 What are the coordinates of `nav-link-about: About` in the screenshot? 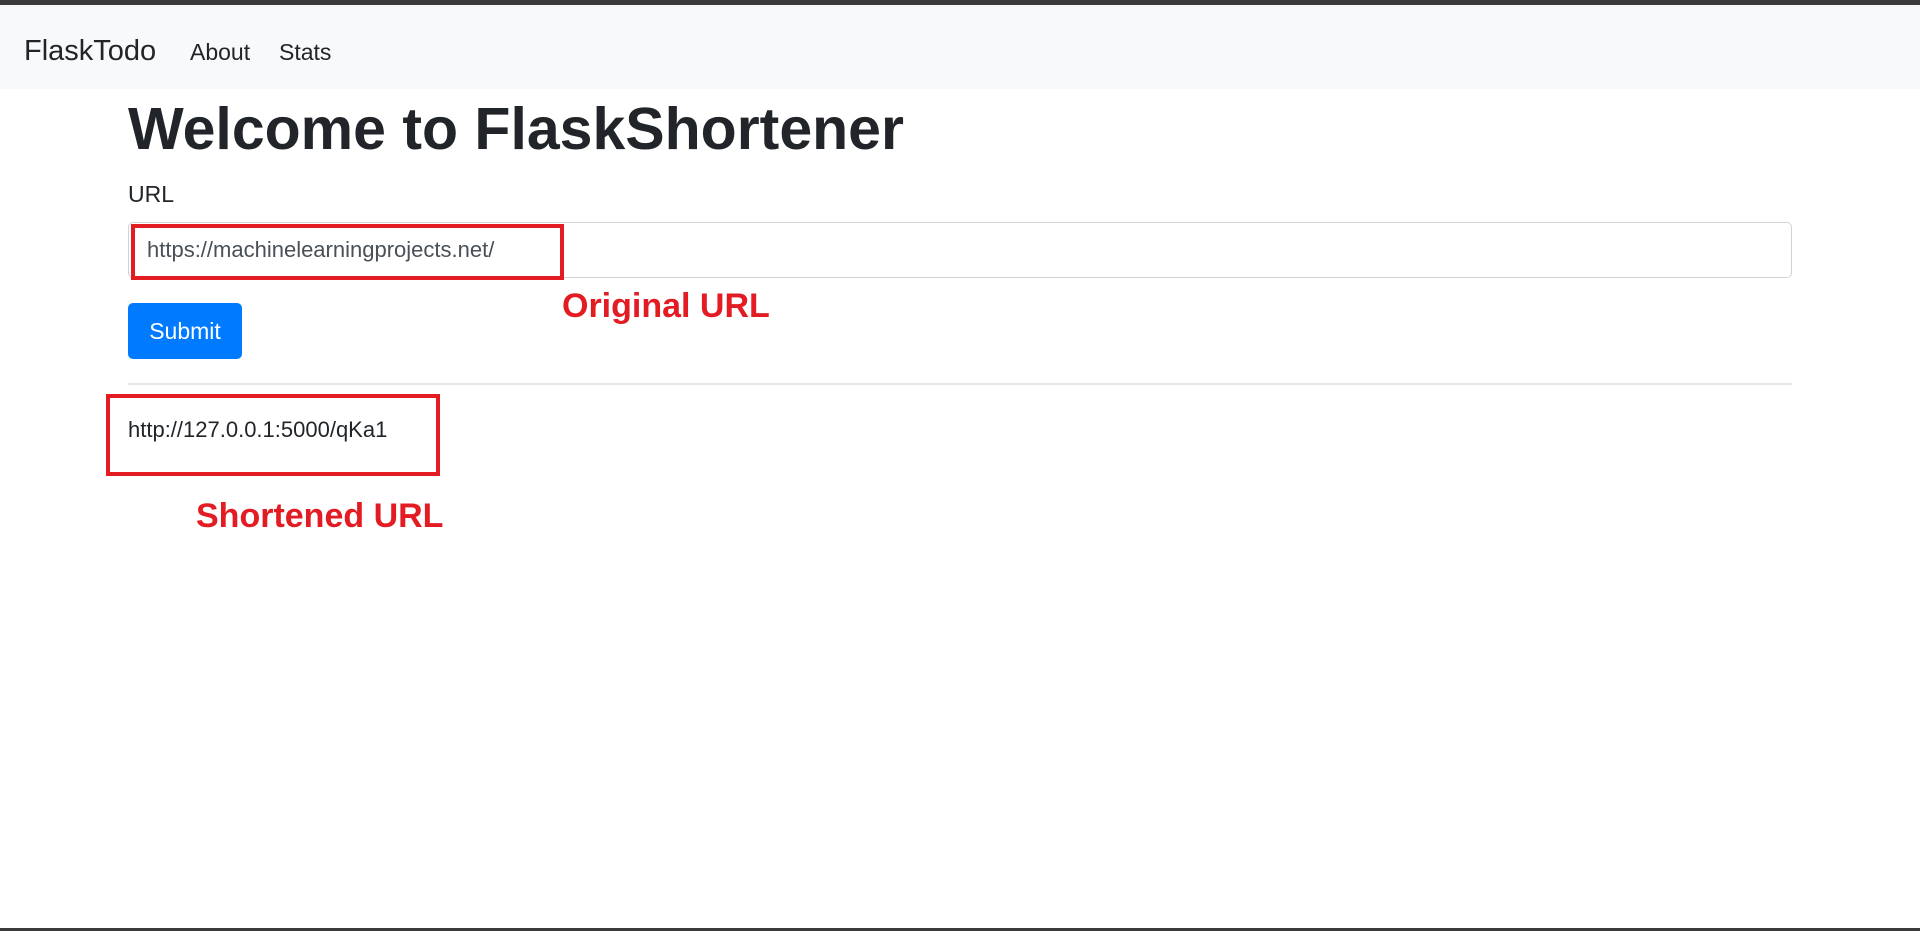 It's located at (220, 52).